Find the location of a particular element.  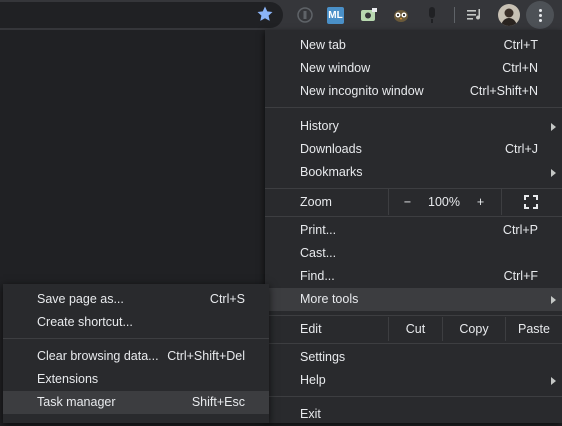

edit-label: Edit is located at coordinates (311, 329).